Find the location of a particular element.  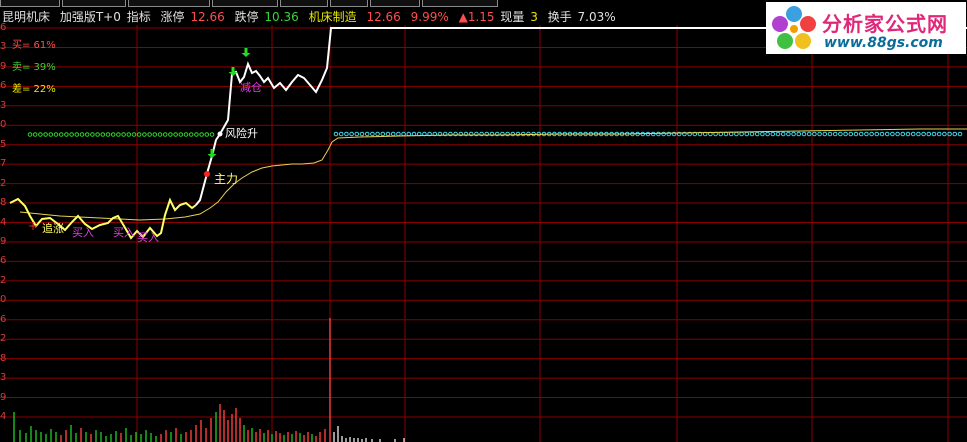

y-axis-label: 5 is located at coordinates (3, 144).